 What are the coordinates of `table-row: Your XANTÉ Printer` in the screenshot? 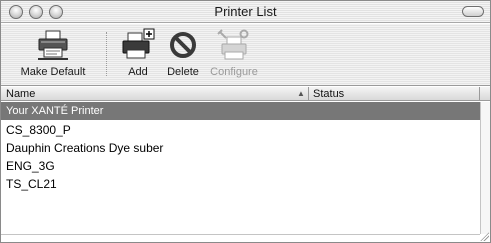 It's located at (240, 111).